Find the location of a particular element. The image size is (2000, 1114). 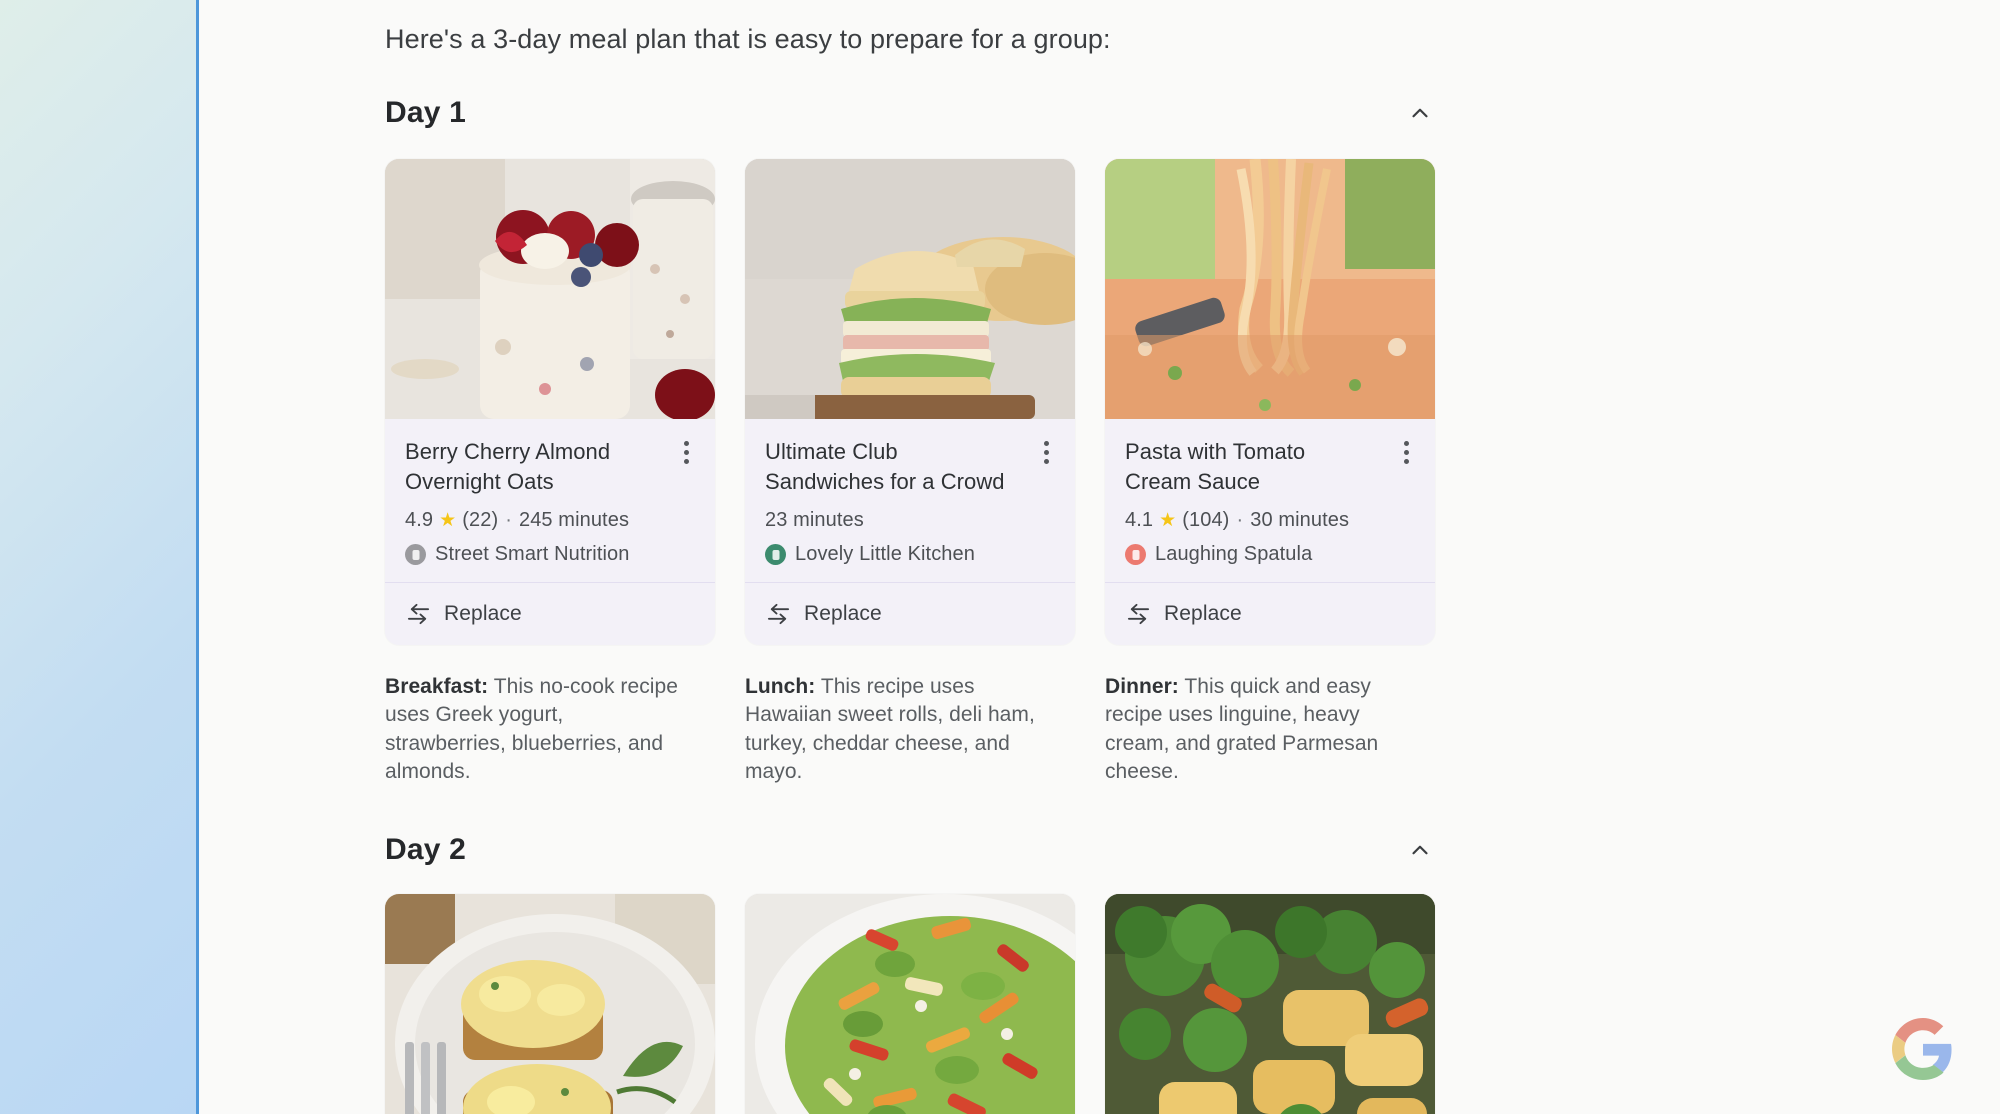

source-name: Street Smart Nutrition is located at coordinates (532, 554).